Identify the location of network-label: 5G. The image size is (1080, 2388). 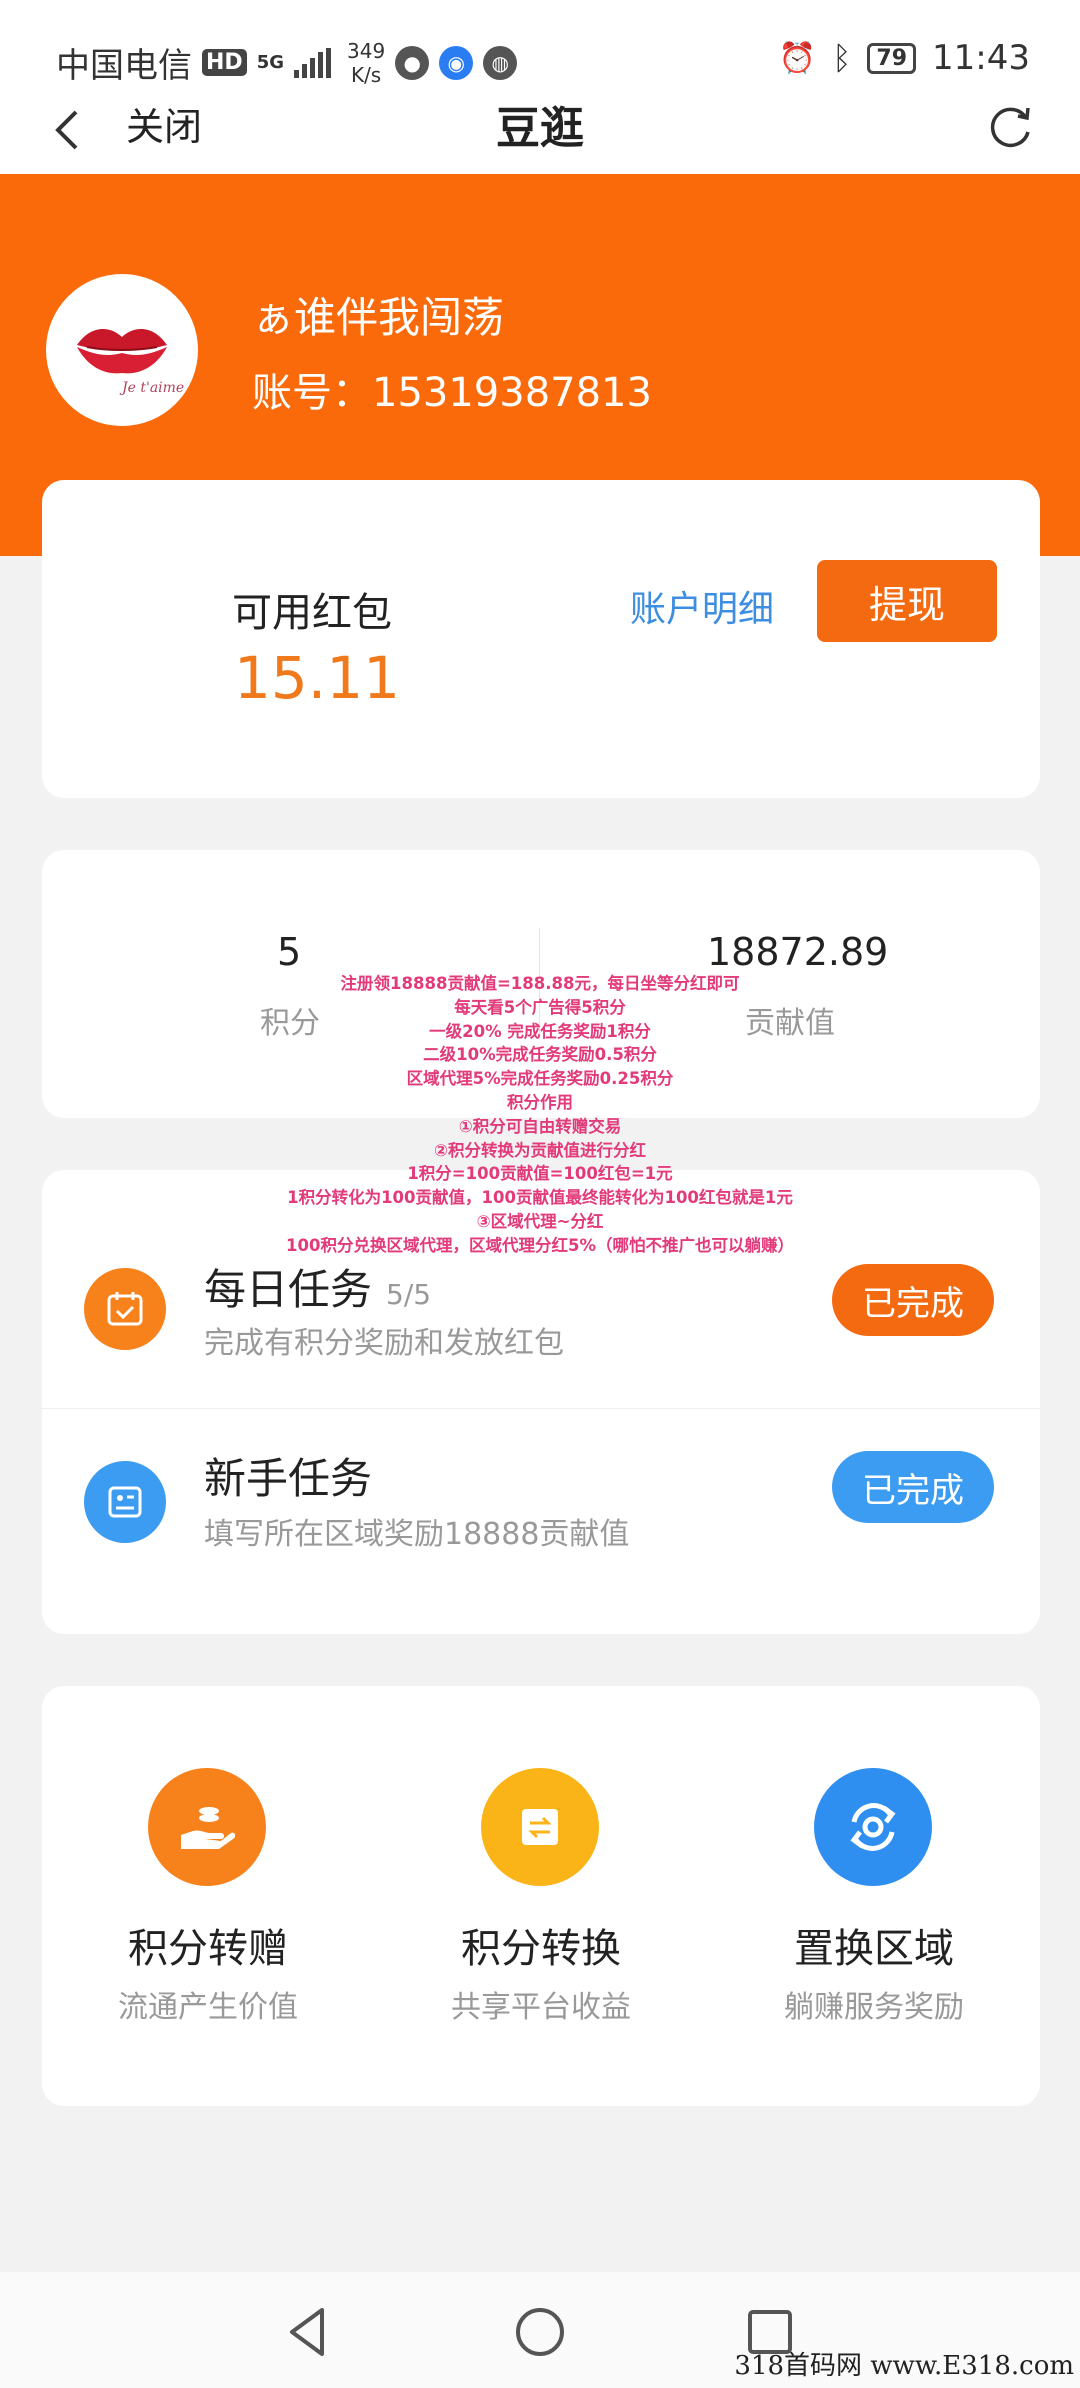
(270, 62).